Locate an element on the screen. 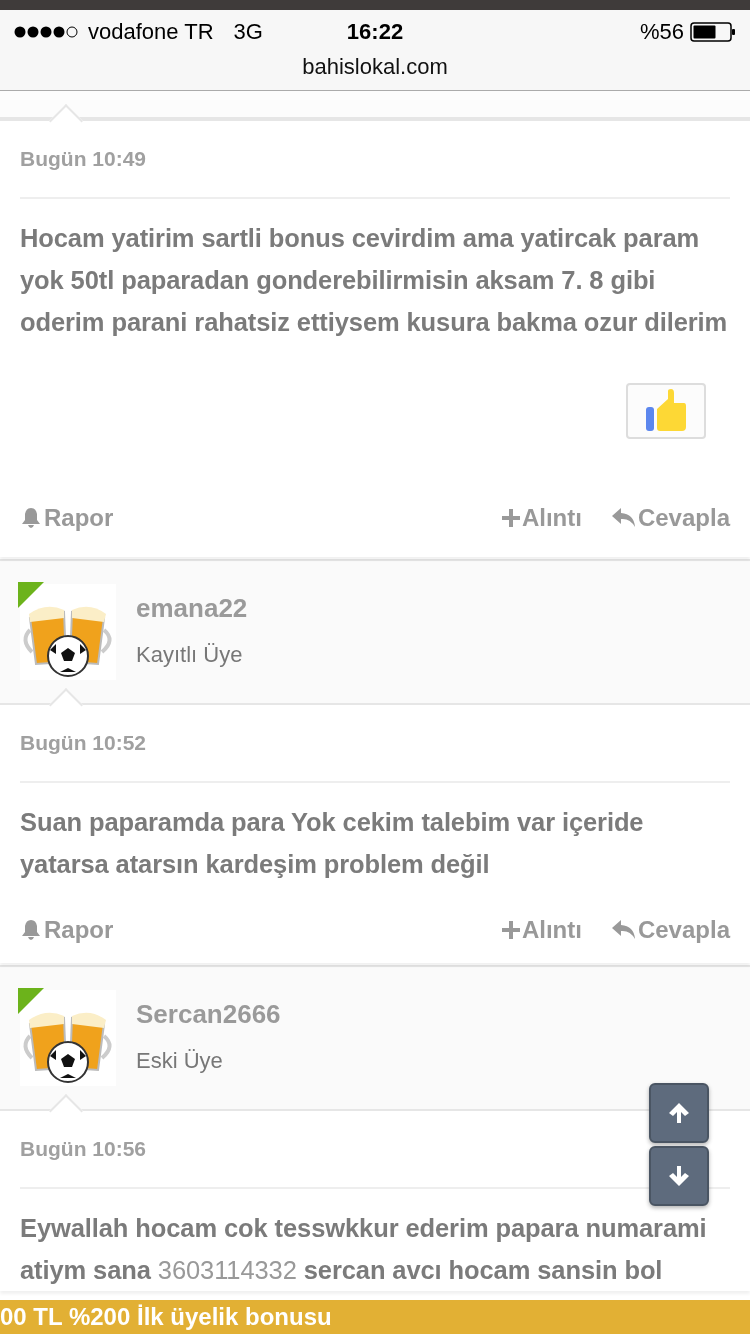 The image size is (750, 1334). scroll-down-button is located at coordinates (679, 1176).